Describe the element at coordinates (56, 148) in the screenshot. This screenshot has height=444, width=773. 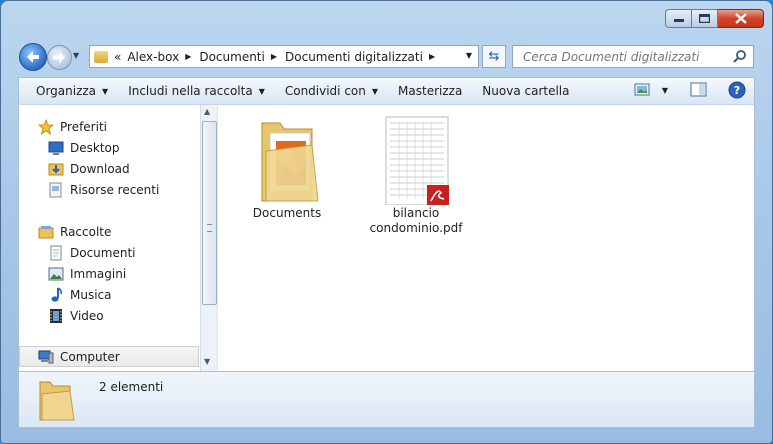
I see `desktop-icon` at that location.